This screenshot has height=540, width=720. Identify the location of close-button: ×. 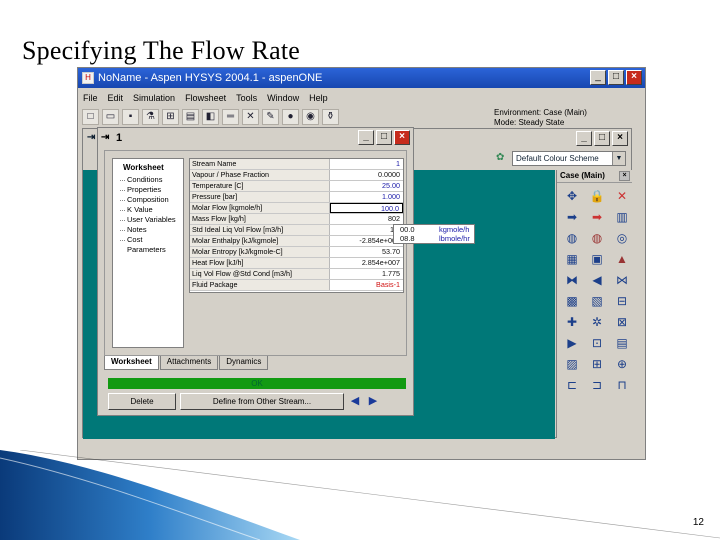
(634, 77).